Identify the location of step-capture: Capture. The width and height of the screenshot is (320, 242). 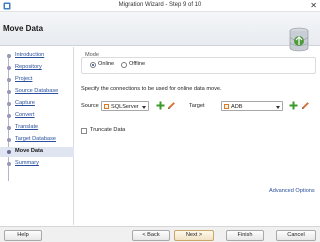
(37, 104).